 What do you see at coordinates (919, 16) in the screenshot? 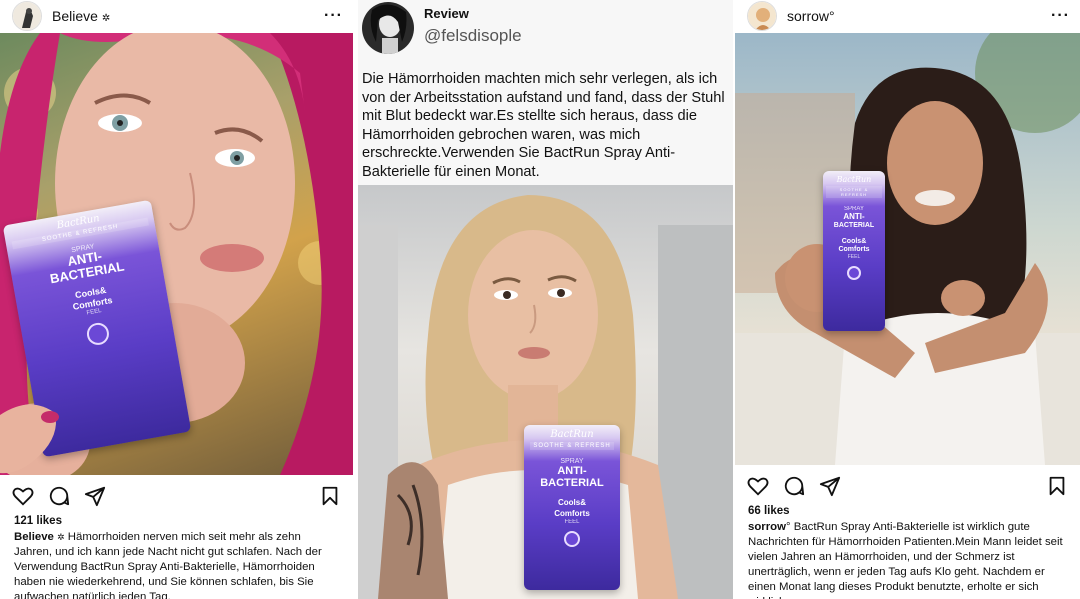
I see `username: sorrow°` at bounding box center [919, 16].